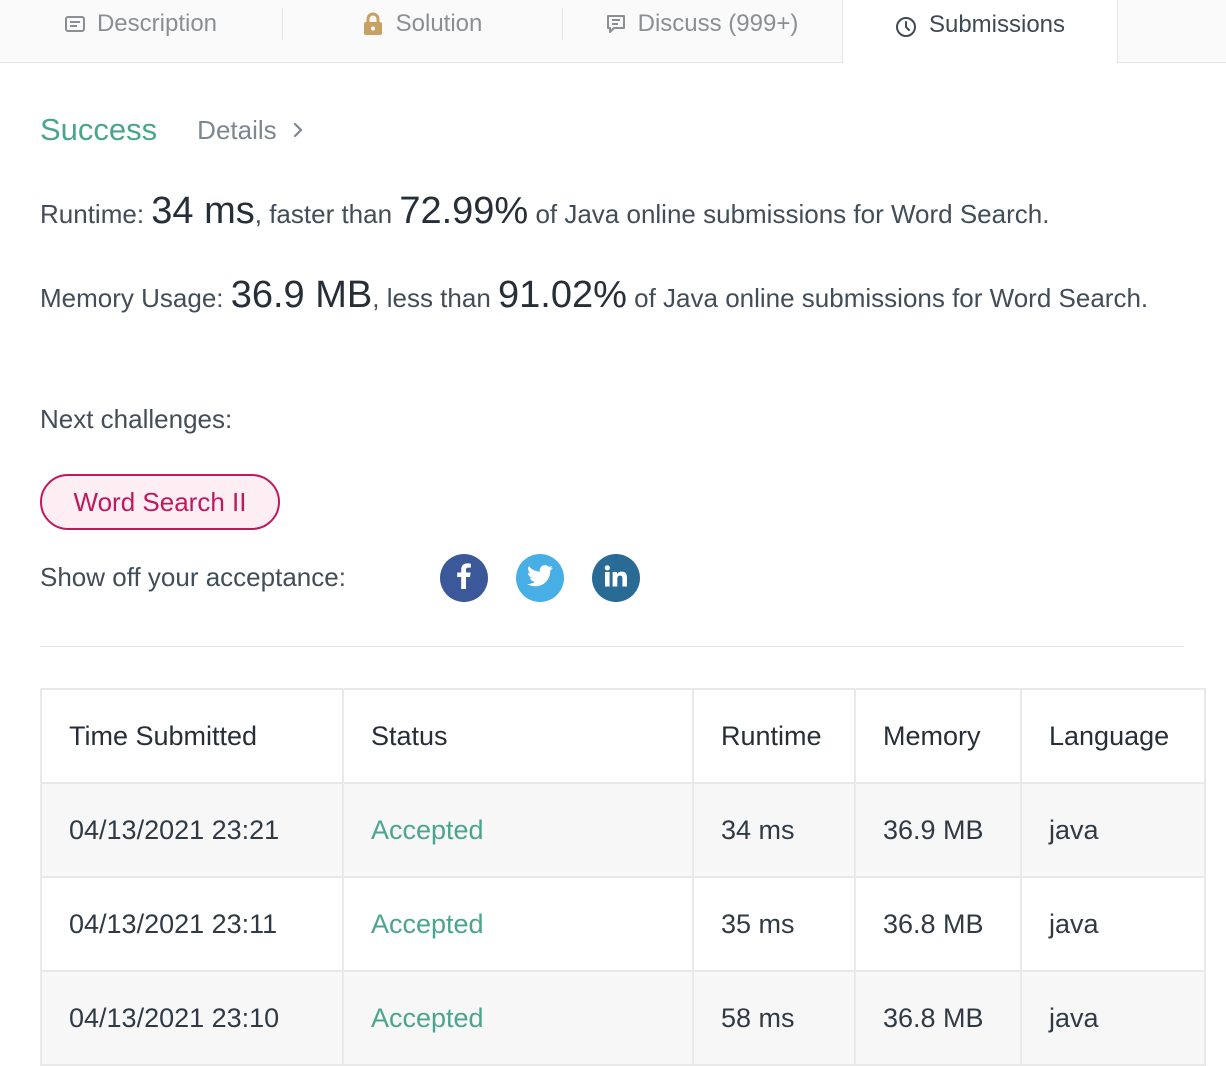 This screenshot has height=1066, width=1226. I want to click on header-language: Language, so click(1113, 736).